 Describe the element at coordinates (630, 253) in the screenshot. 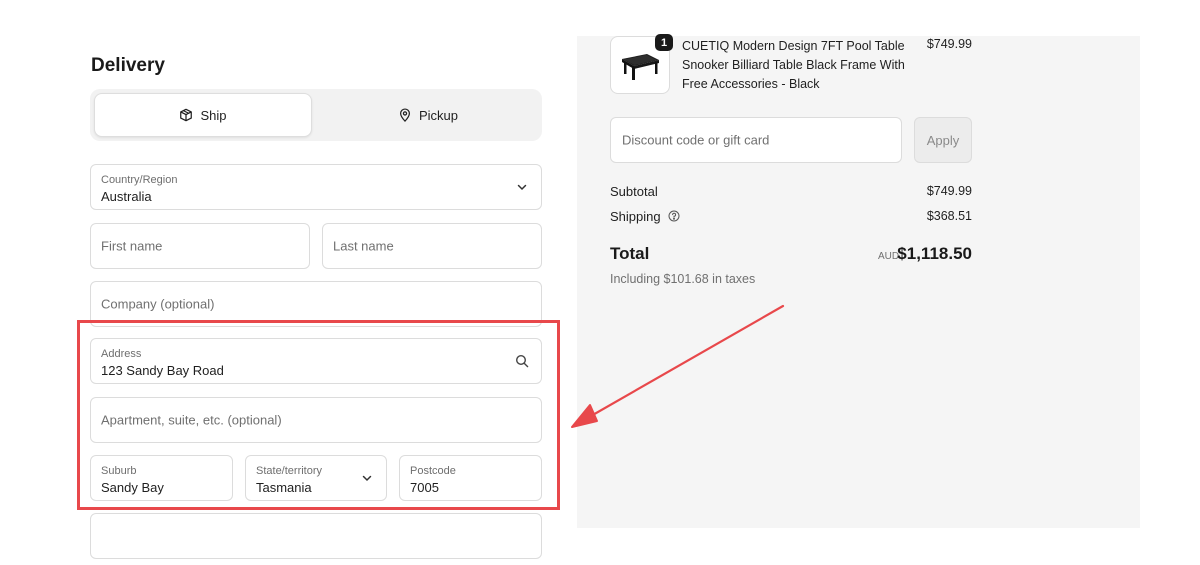

I see `total-label: Total` at that location.